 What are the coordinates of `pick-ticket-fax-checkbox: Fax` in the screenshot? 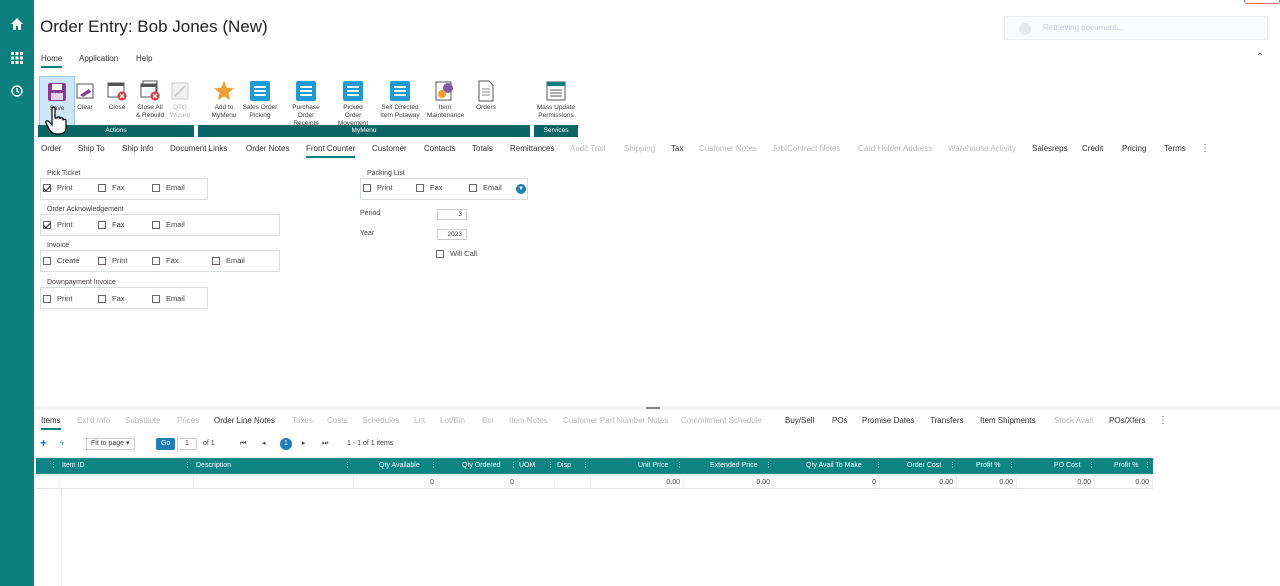 It's located at (111, 187).